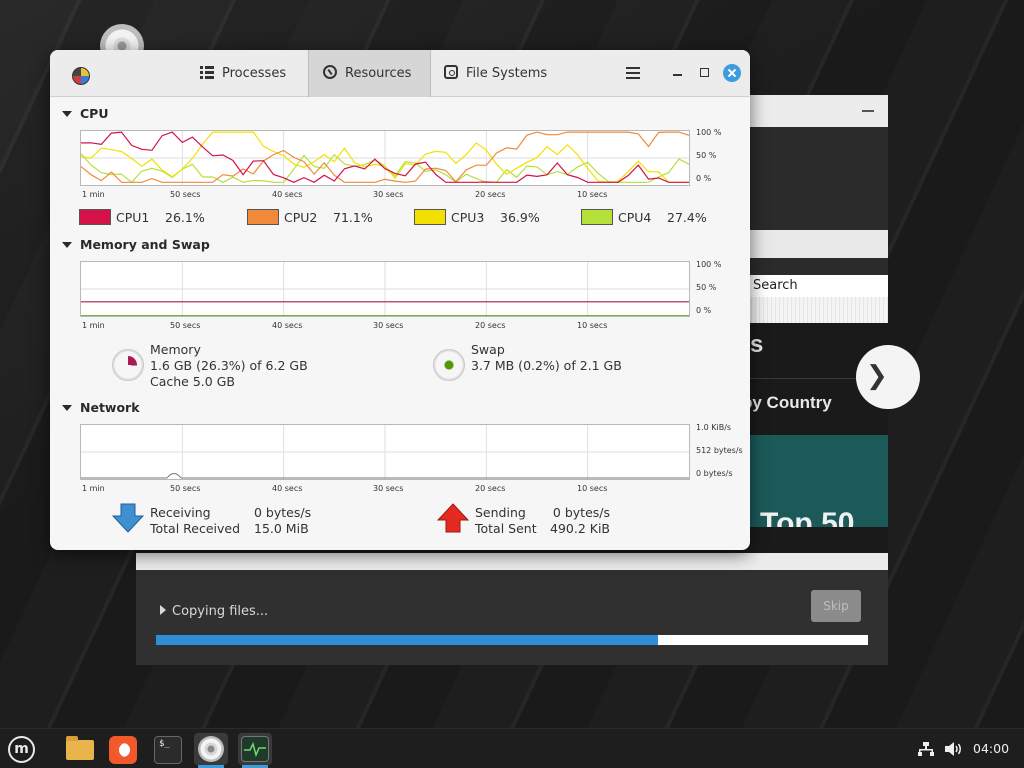  I want to click on tab-resources: Resources, so click(369, 73).